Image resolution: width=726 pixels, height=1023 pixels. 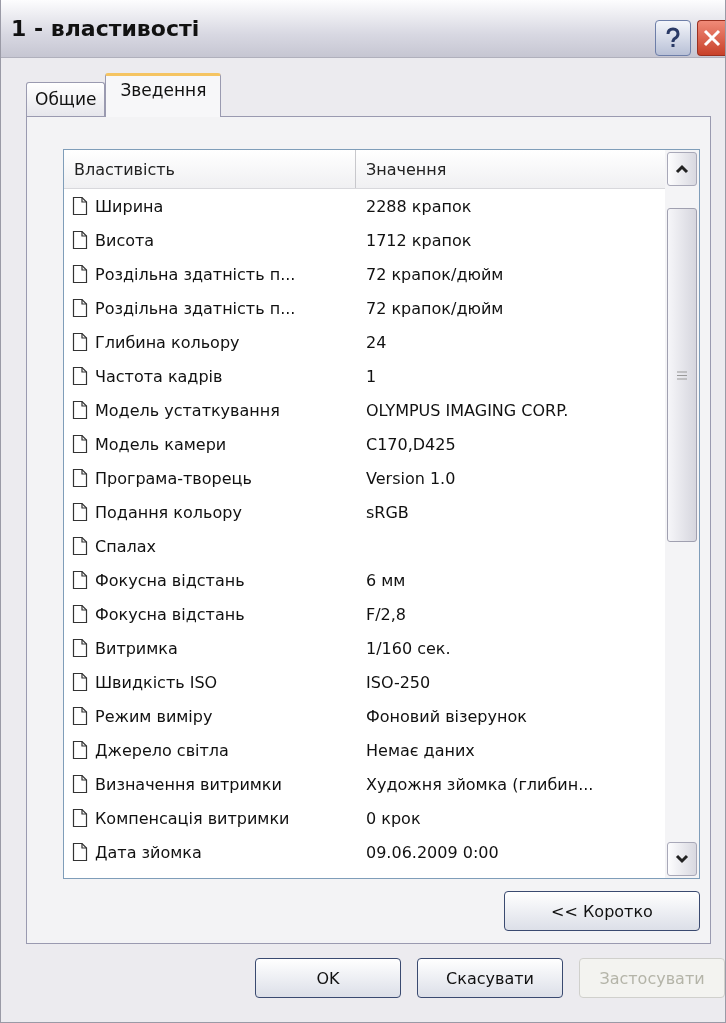 I want to click on property-name: Компенсація витримки, so click(x=192, y=818).